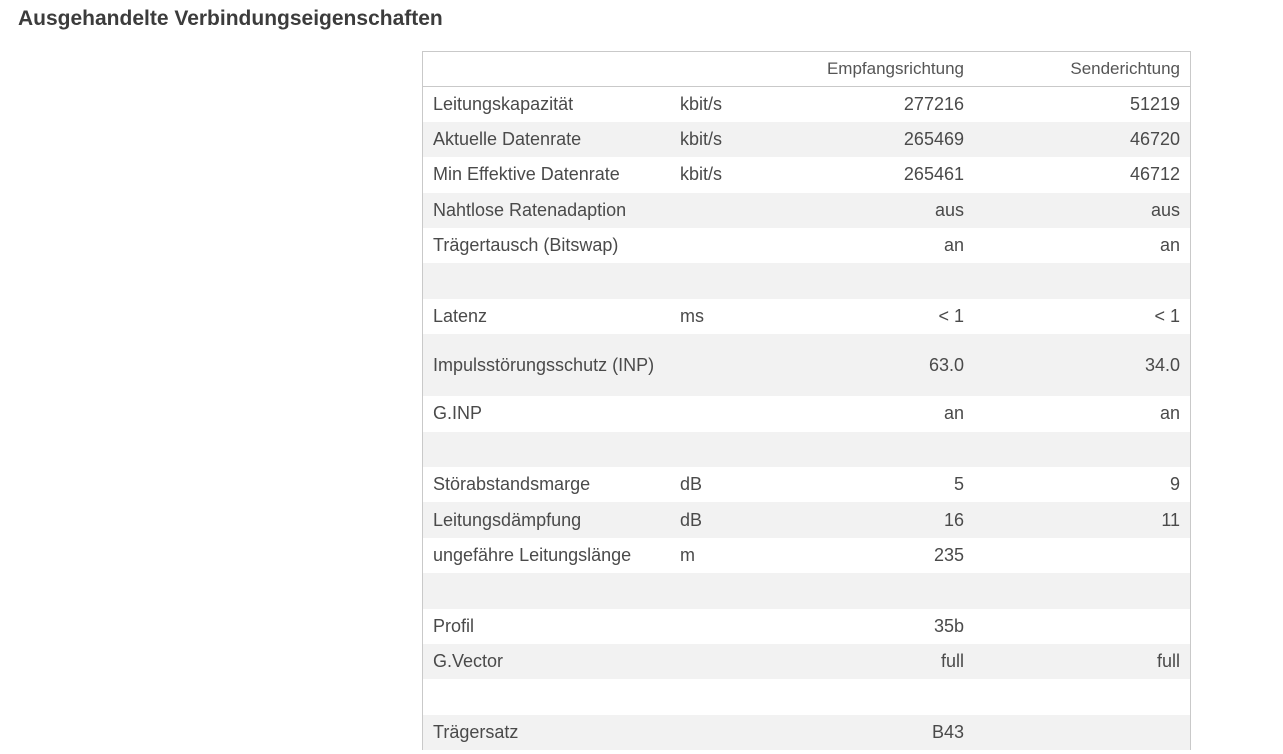  I want to click on row-label: Leitungsdämpfung, so click(546, 520).